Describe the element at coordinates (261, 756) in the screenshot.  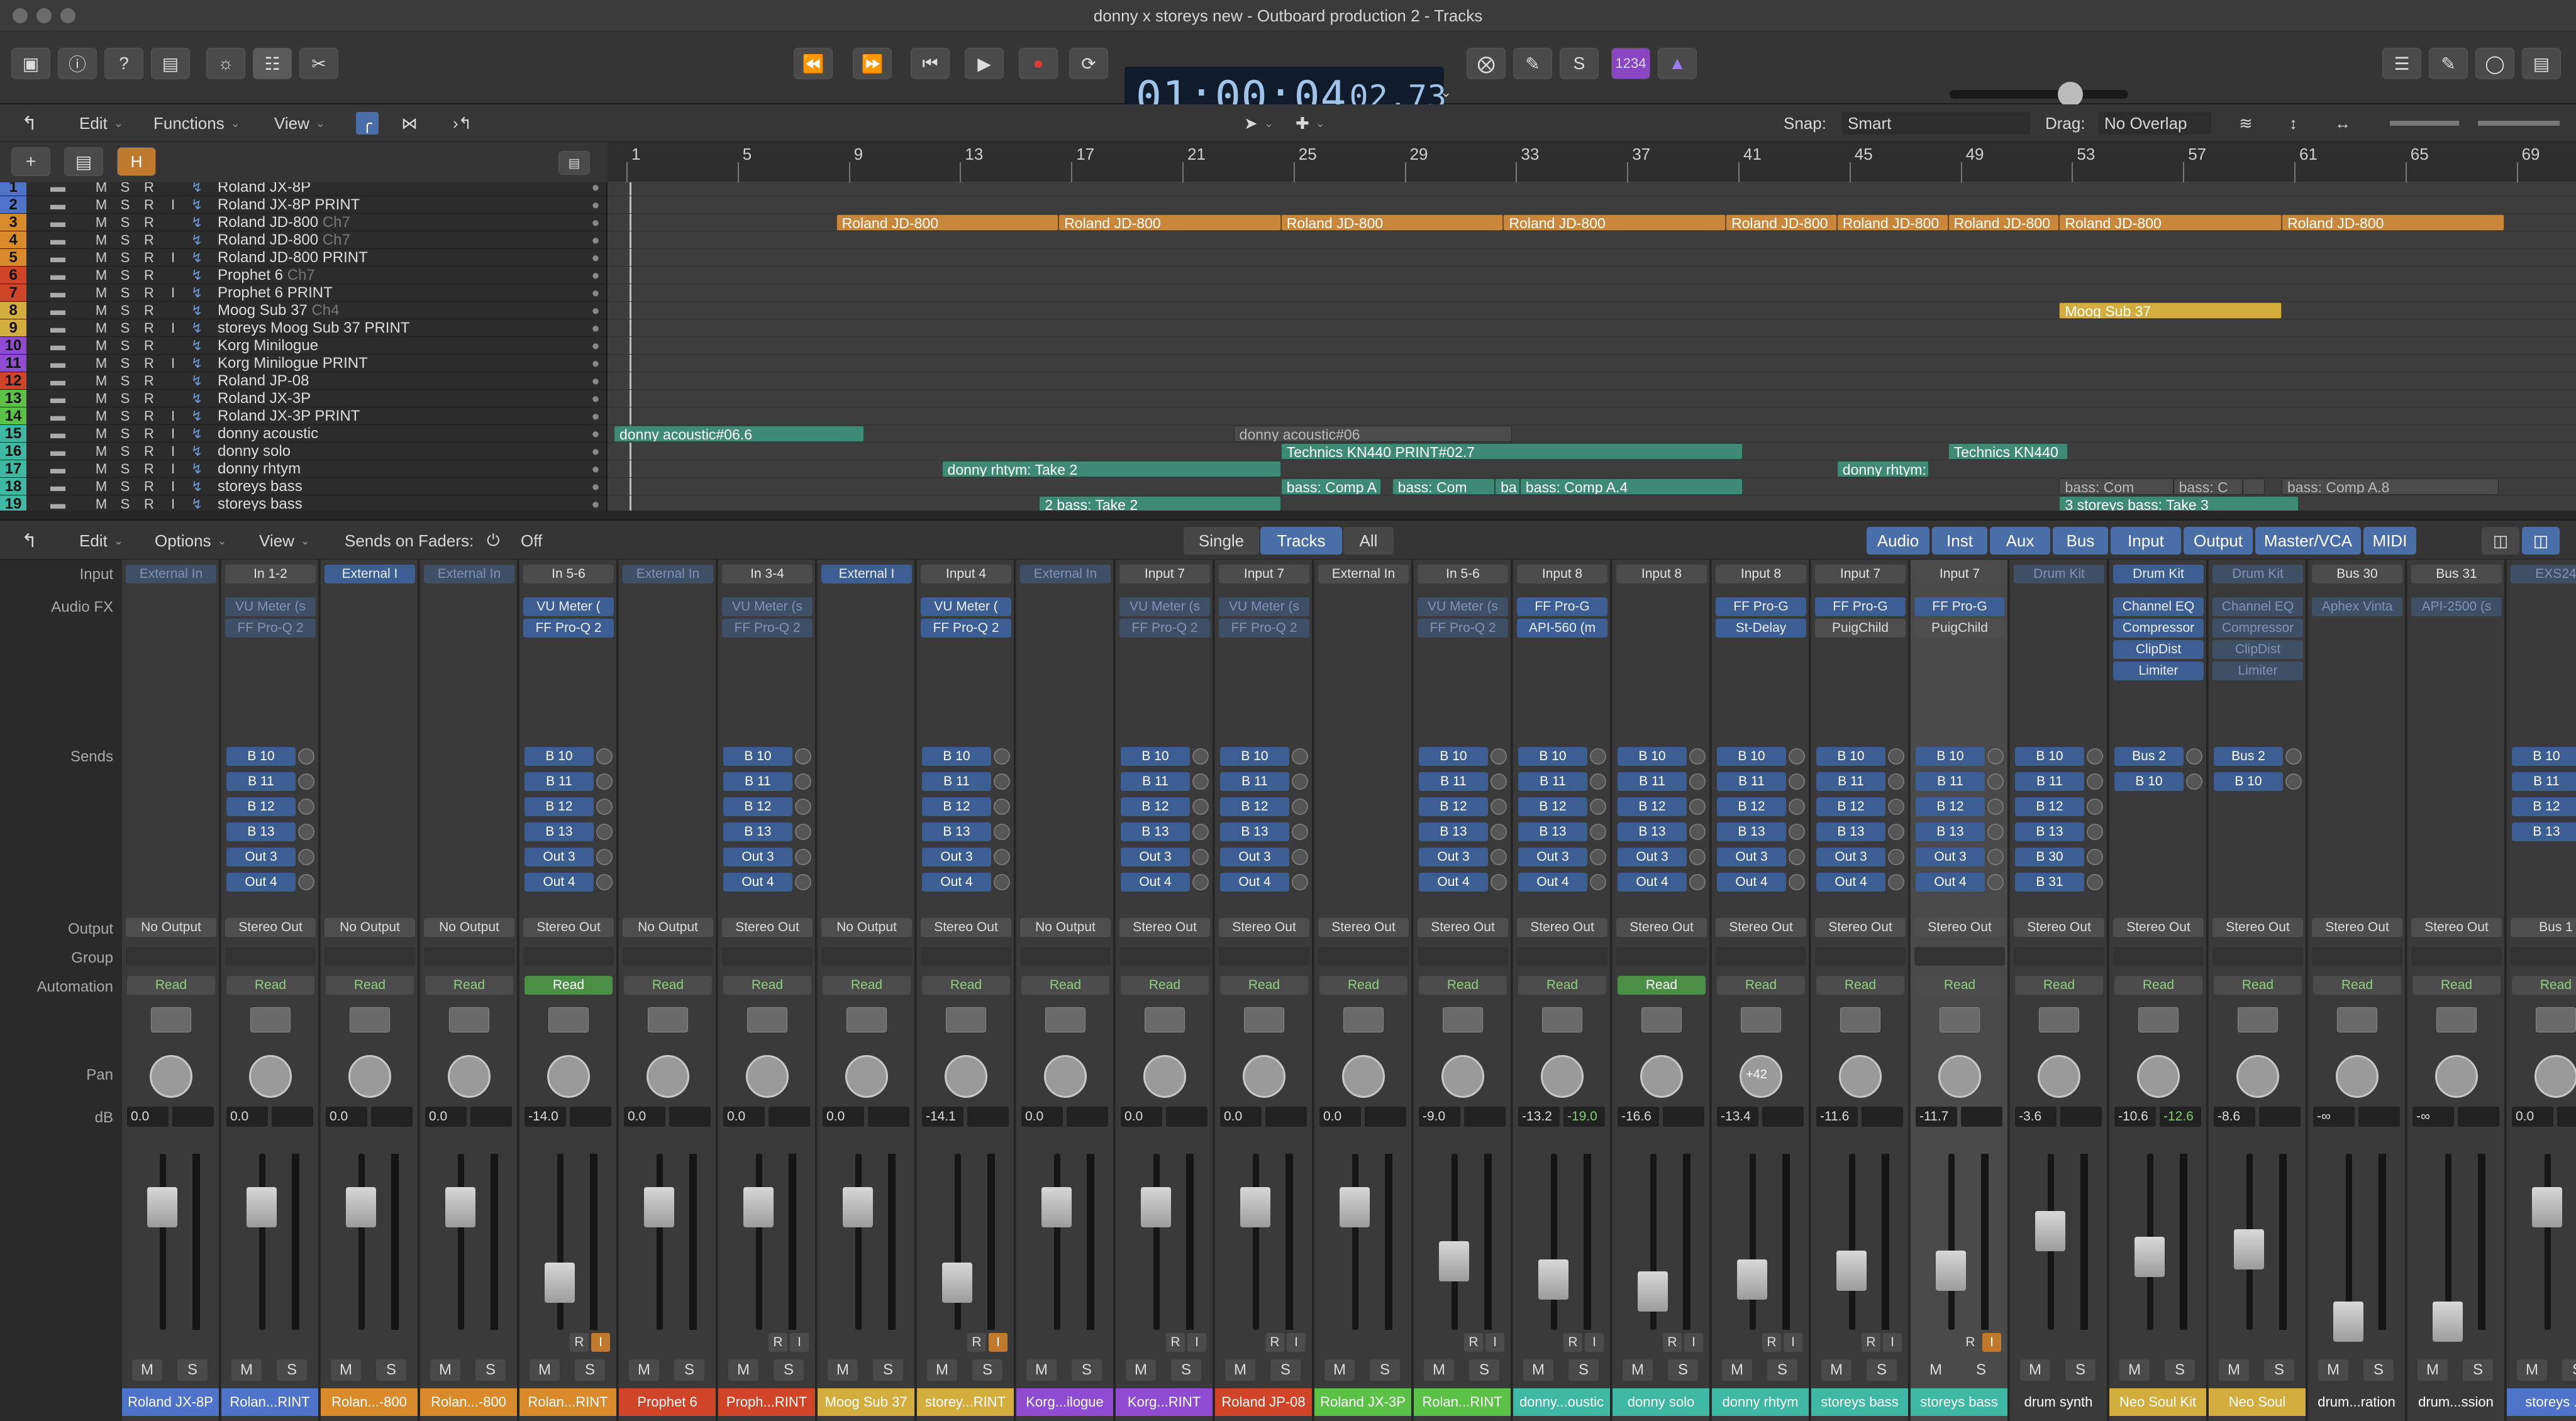
I see `send-slot: B 10` at that location.